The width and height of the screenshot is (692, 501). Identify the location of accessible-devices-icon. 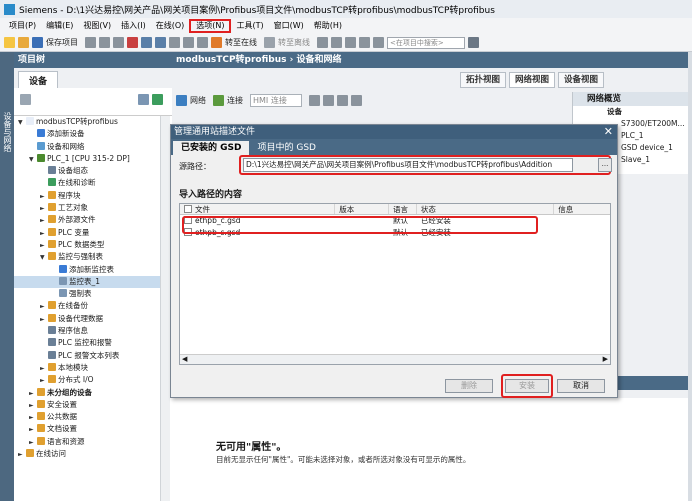
(322, 42).